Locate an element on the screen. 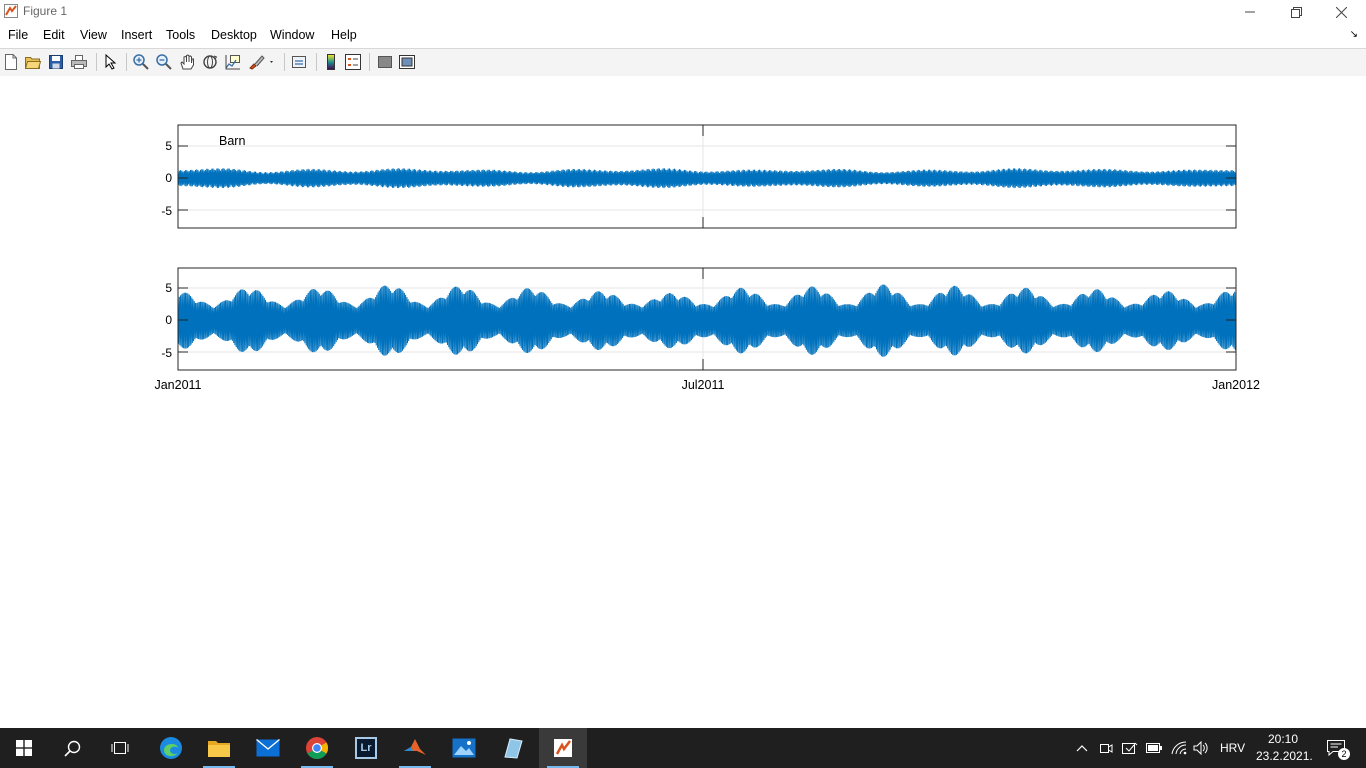 Image resolution: width=1366 pixels, height=768 pixels. print-icon is located at coordinates (79, 62).